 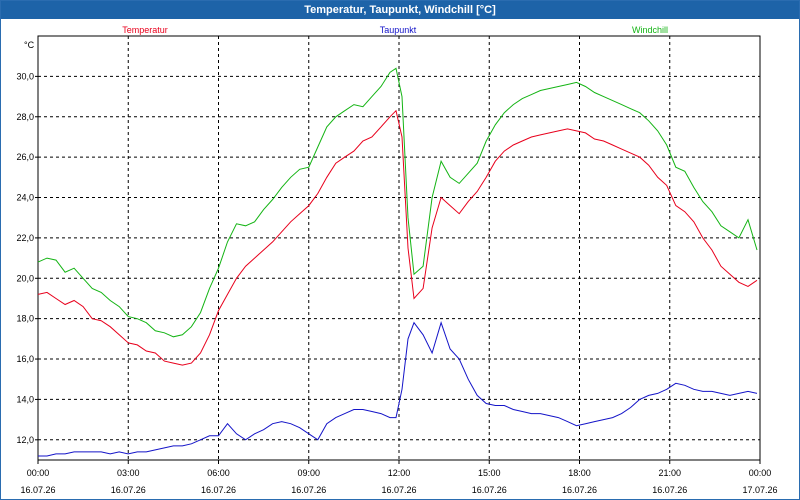 I want to click on y-tick-label: 26,0, so click(x=25, y=157).